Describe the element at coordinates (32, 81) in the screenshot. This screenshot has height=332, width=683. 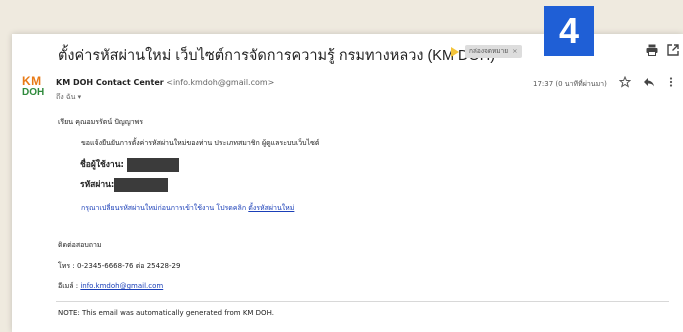
I see `logo-km-text: KM` at that location.